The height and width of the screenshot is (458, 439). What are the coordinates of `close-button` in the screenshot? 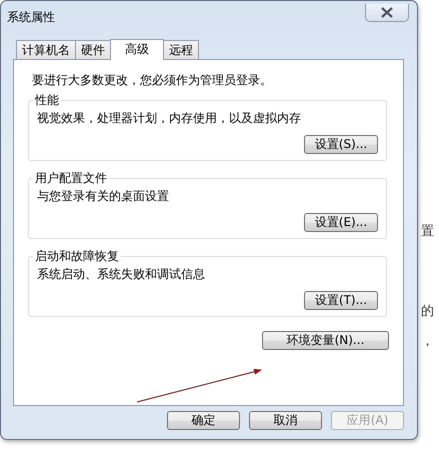 It's located at (387, 13).